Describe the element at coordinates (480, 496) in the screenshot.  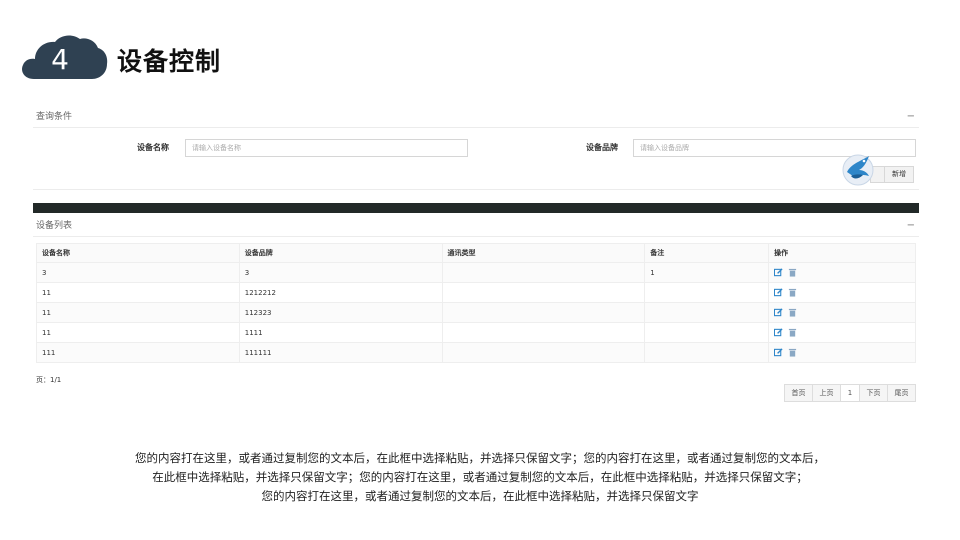
I see `description-line: 您的内容打在这里，或者通过复制您的文本后，在此框中选择粘贴，并选择只保留文字` at that location.